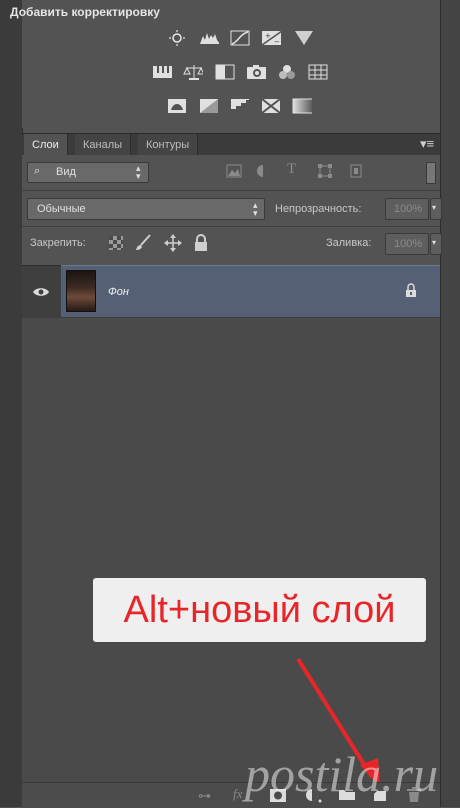  Describe the element at coordinates (103, 145) in the screenshot. I see `tab-channels: Каналы` at that location.